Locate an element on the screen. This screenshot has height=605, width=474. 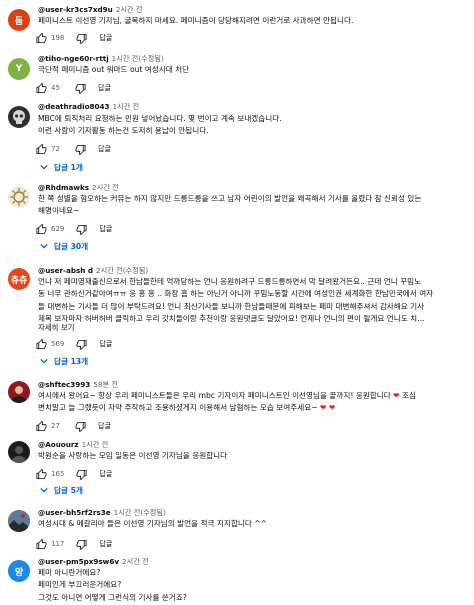
comment-text: 극단적 페미니즘 out 워마드 out 여성시대 처단 is located at coordinates (114, 69).